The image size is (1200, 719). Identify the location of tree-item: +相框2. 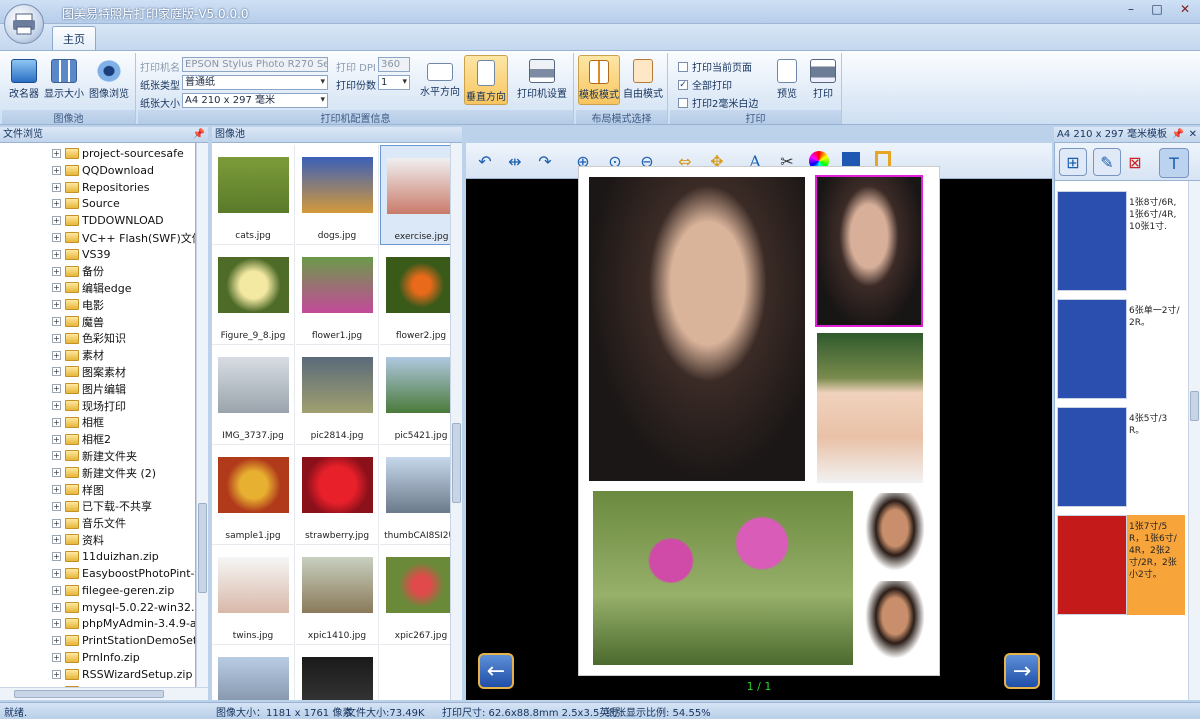
(81, 439).